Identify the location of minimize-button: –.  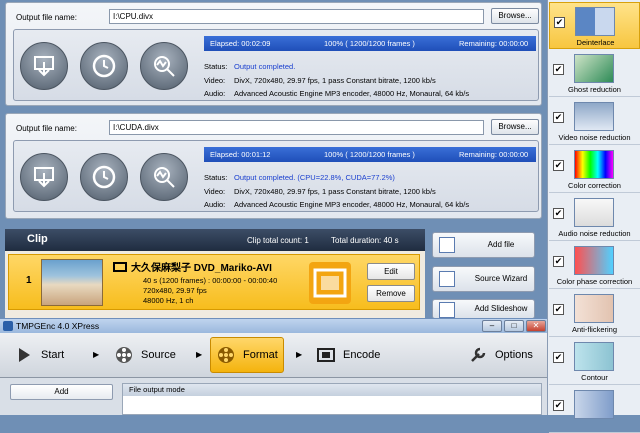
(492, 326).